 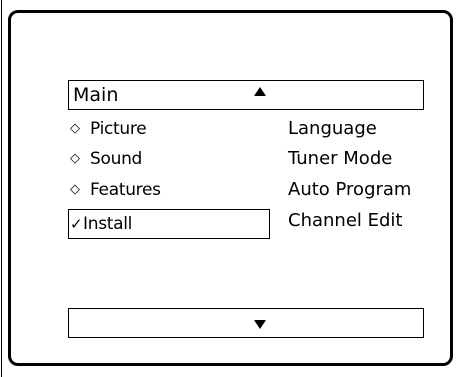 I want to click on submenu-item-language: Language, so click(x=332, y=129).